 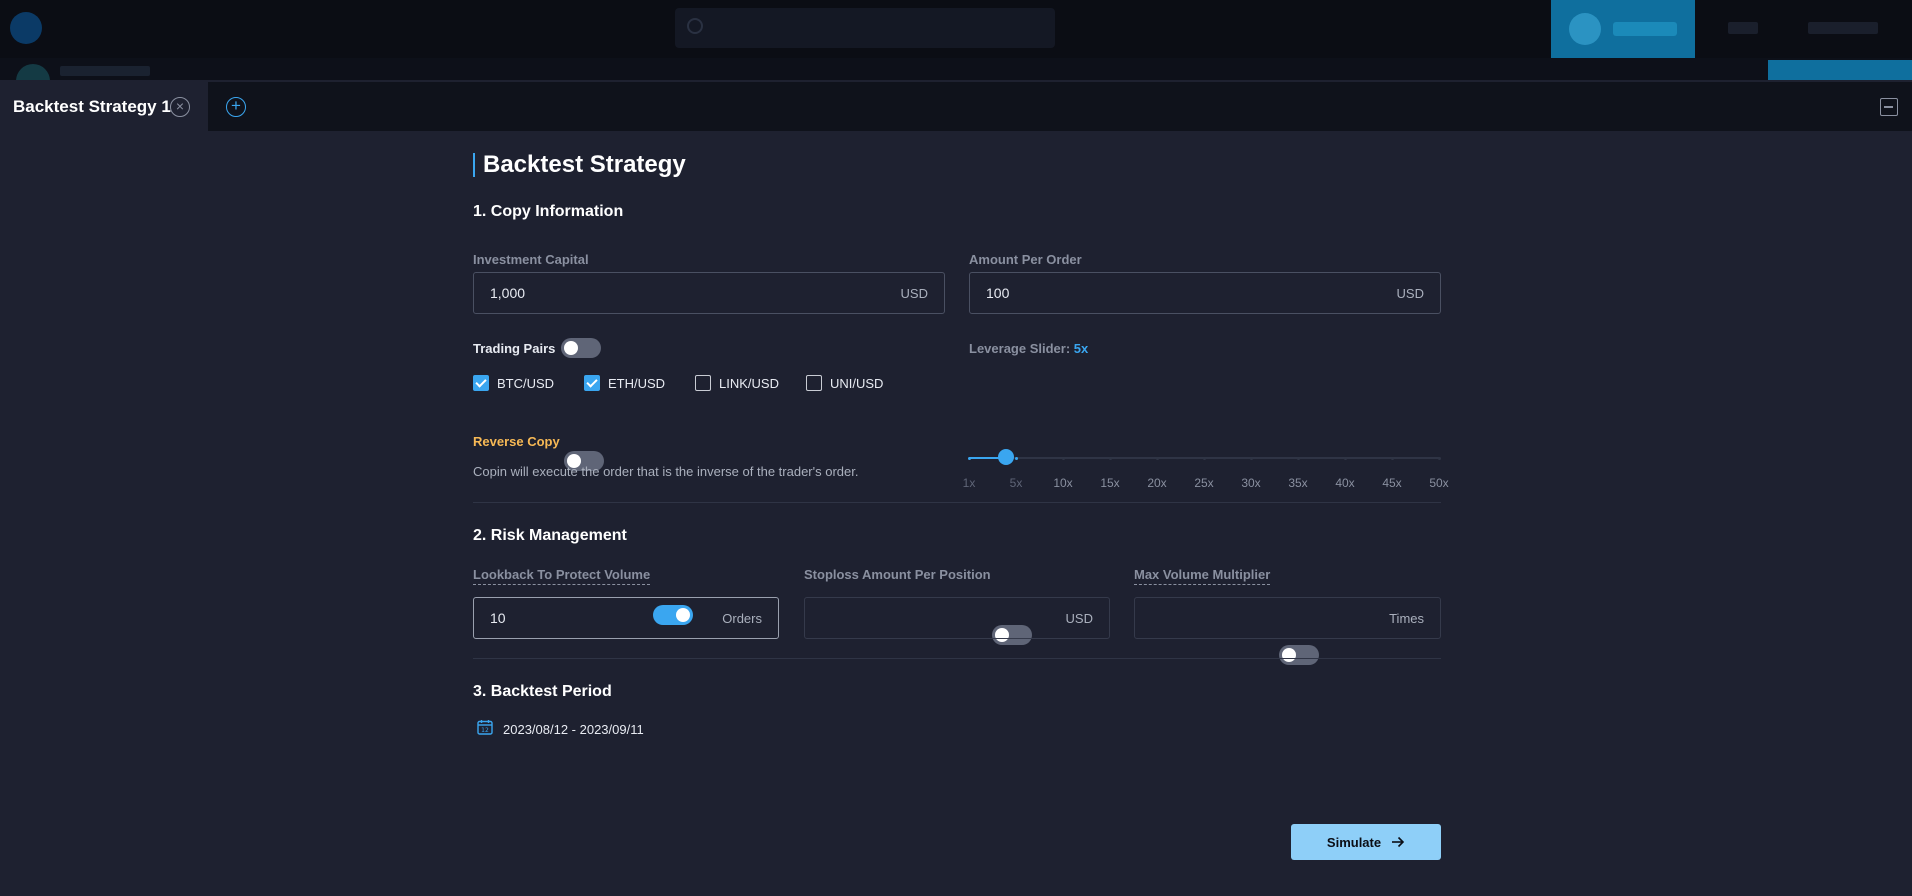 I want to click on date-range-picker: 12 2023/08/12 - 2023/09/11, so click(x=560, y=729).